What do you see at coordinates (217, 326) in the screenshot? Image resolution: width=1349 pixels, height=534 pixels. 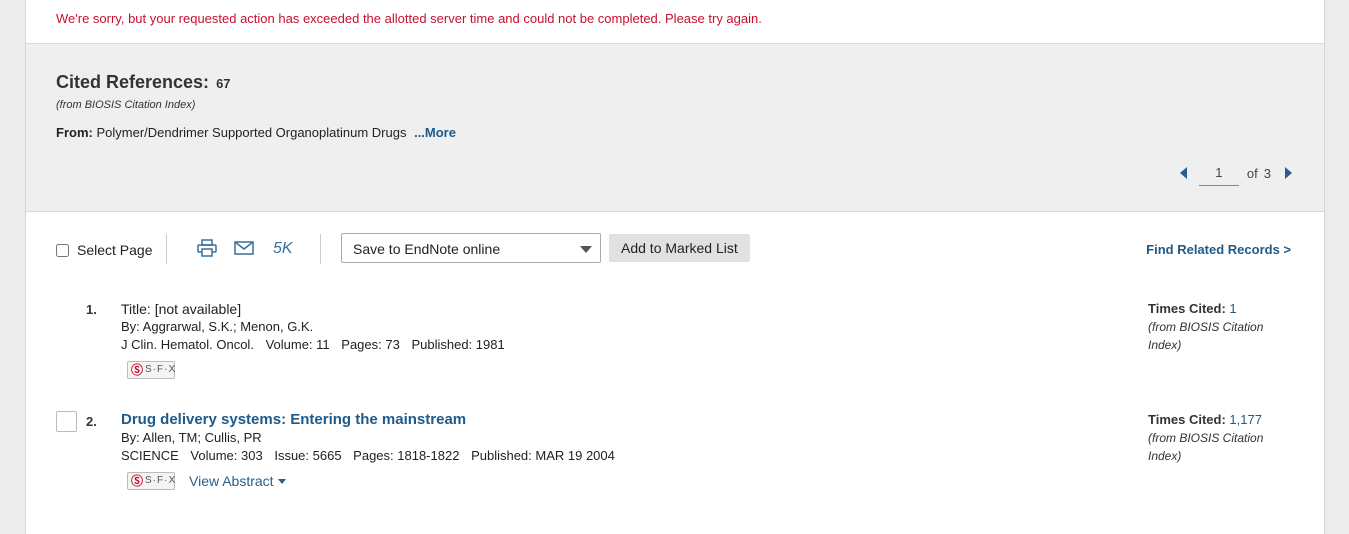 I see `record-authors: By: Aggrarwal, S.K.; Menon, G.K.` at bounding box center [217, 326].